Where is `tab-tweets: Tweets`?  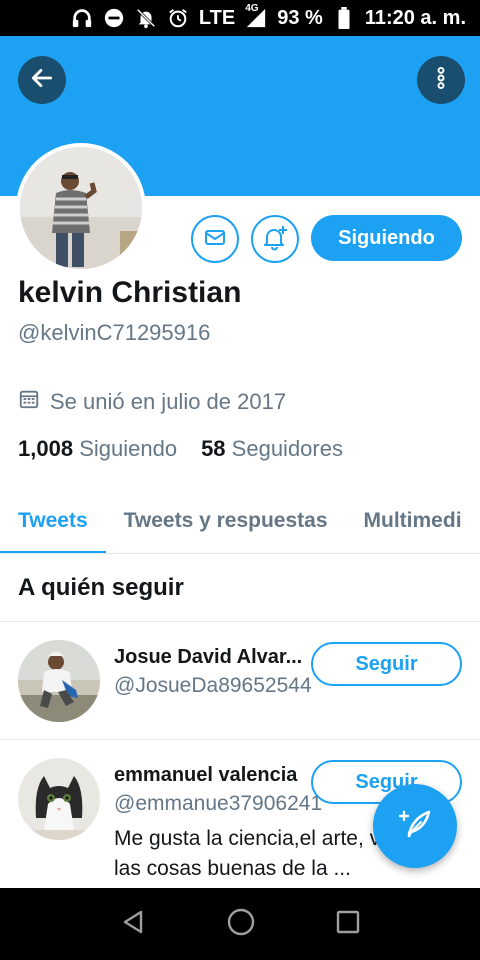 tab-tweets: Tweets is located at coordinates (53, 520).